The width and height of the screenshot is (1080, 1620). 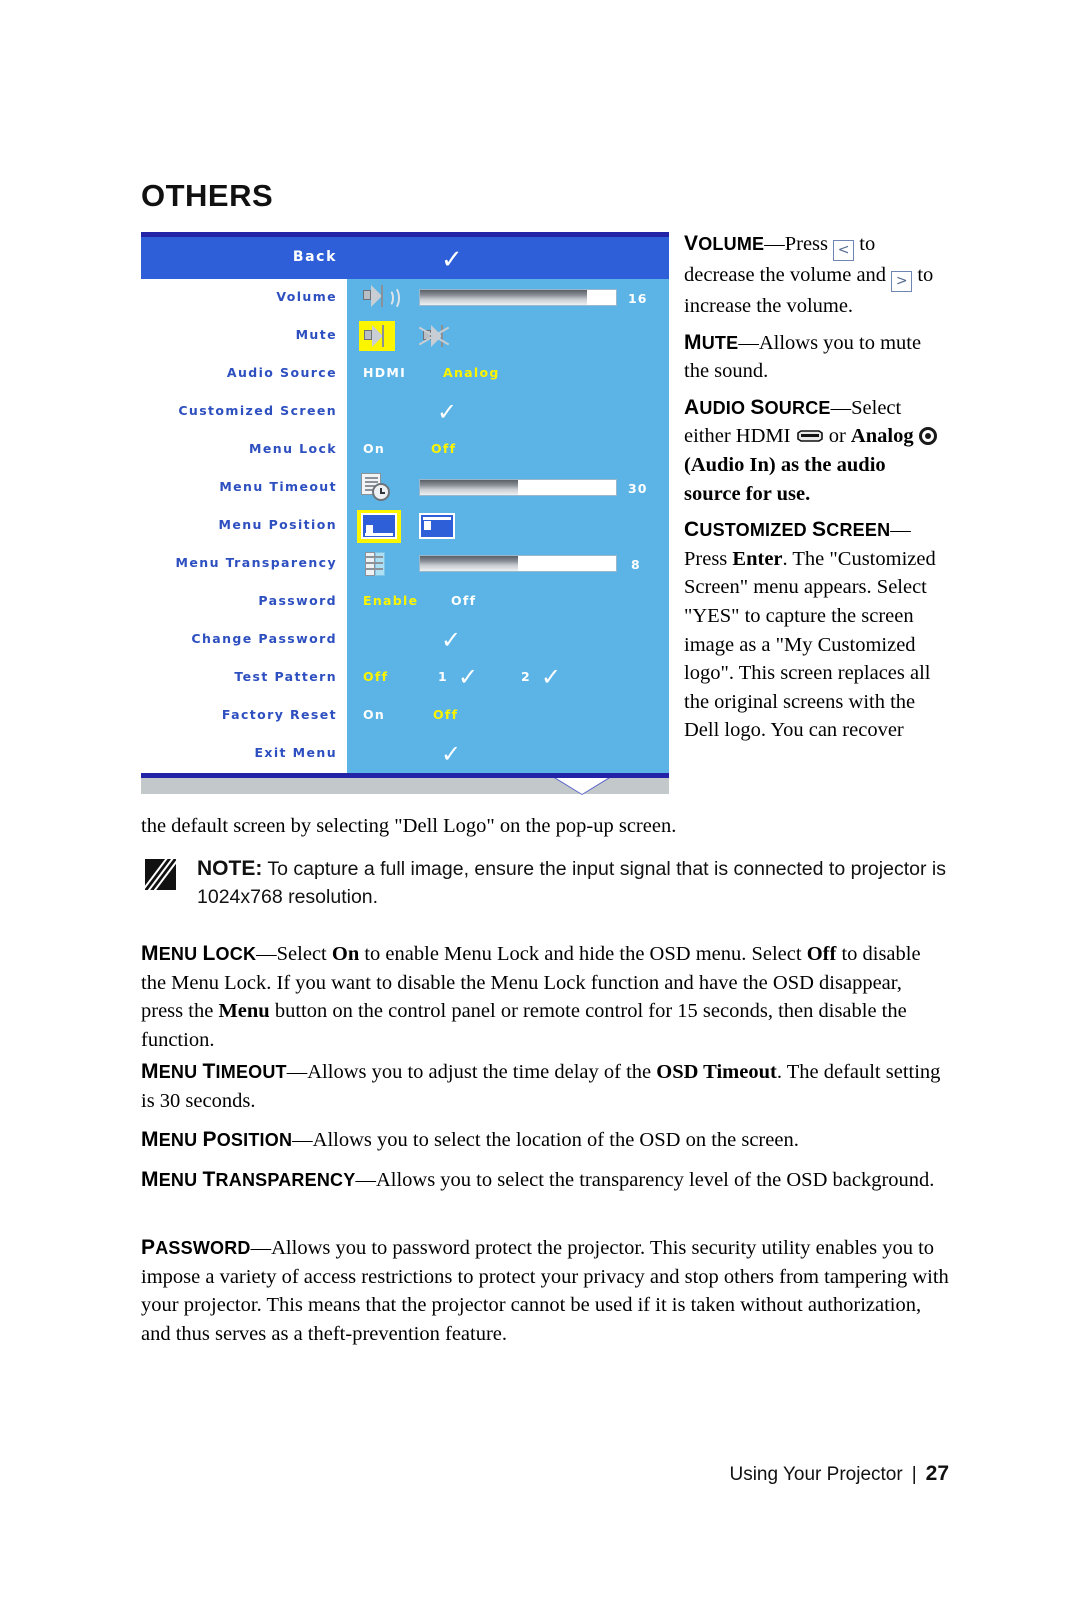 I want to click on mute-cross-icon, so click(x=434, y=336).